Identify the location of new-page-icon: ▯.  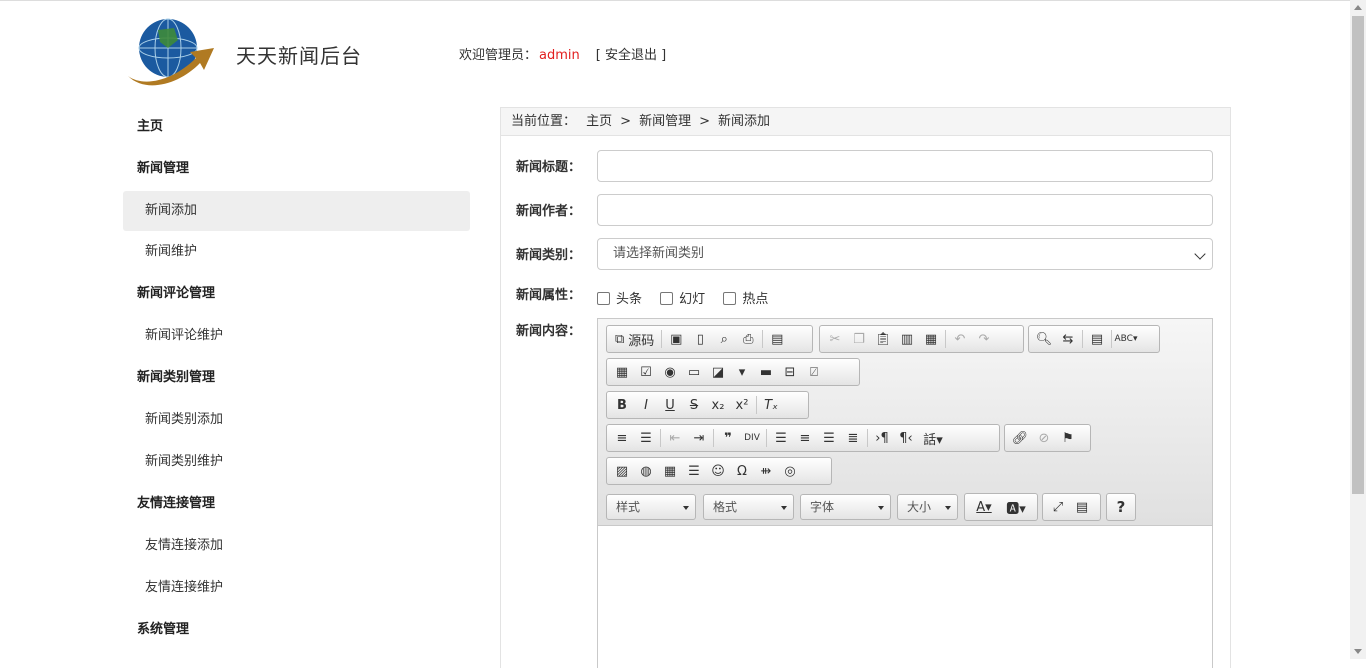
(700, 339).